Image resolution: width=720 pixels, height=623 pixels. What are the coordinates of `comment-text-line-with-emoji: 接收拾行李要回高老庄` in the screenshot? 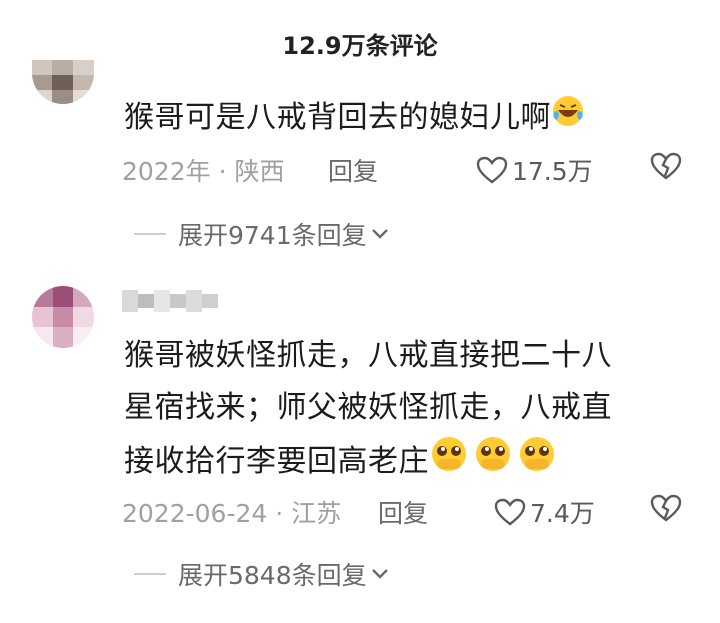 It's located at (368, 462).